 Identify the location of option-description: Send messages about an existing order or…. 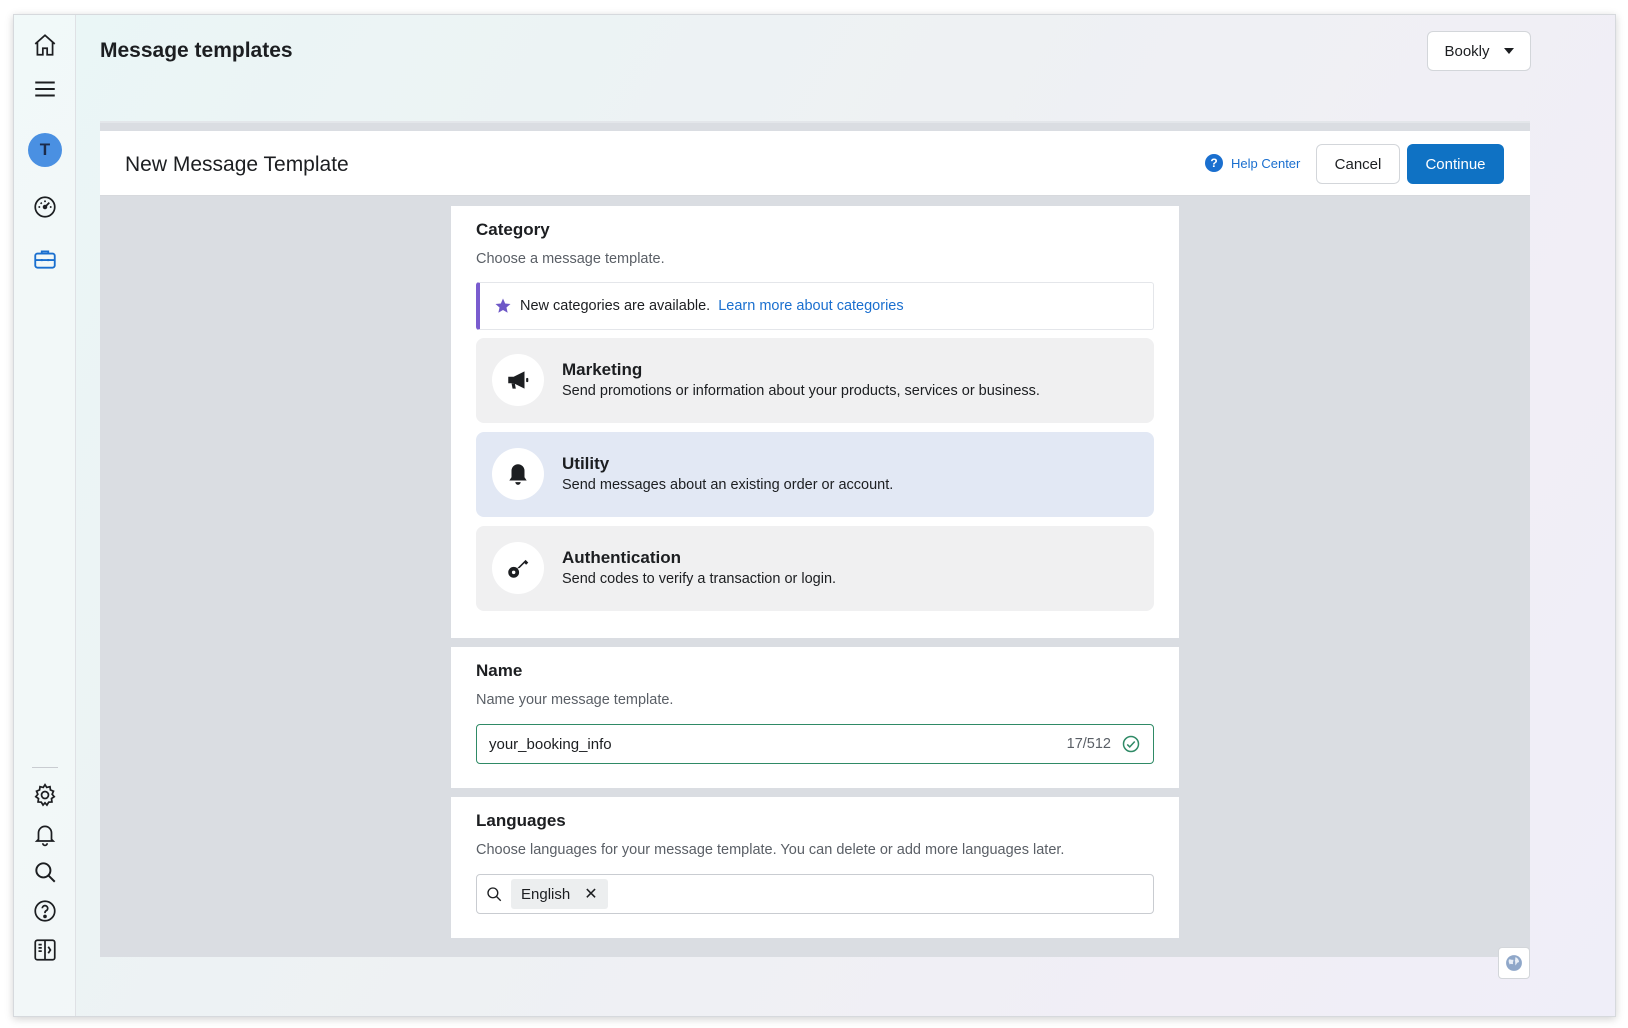
(728, 485).